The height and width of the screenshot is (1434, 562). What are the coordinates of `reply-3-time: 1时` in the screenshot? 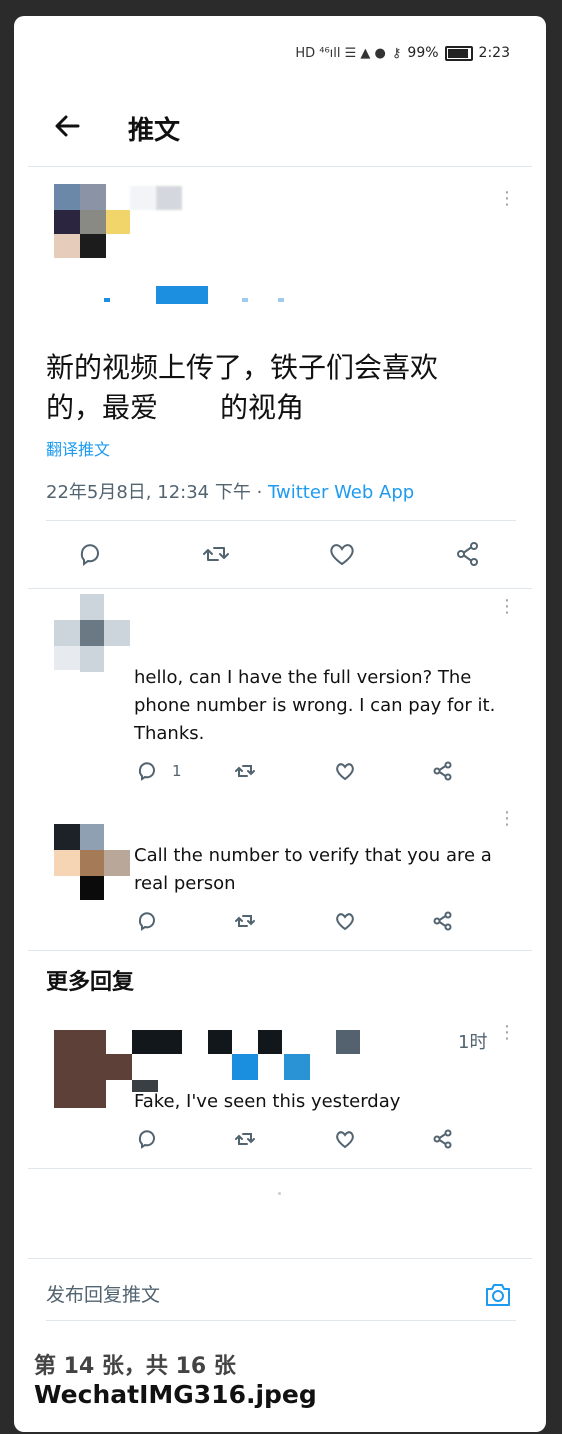 It's located at (473, 1042).